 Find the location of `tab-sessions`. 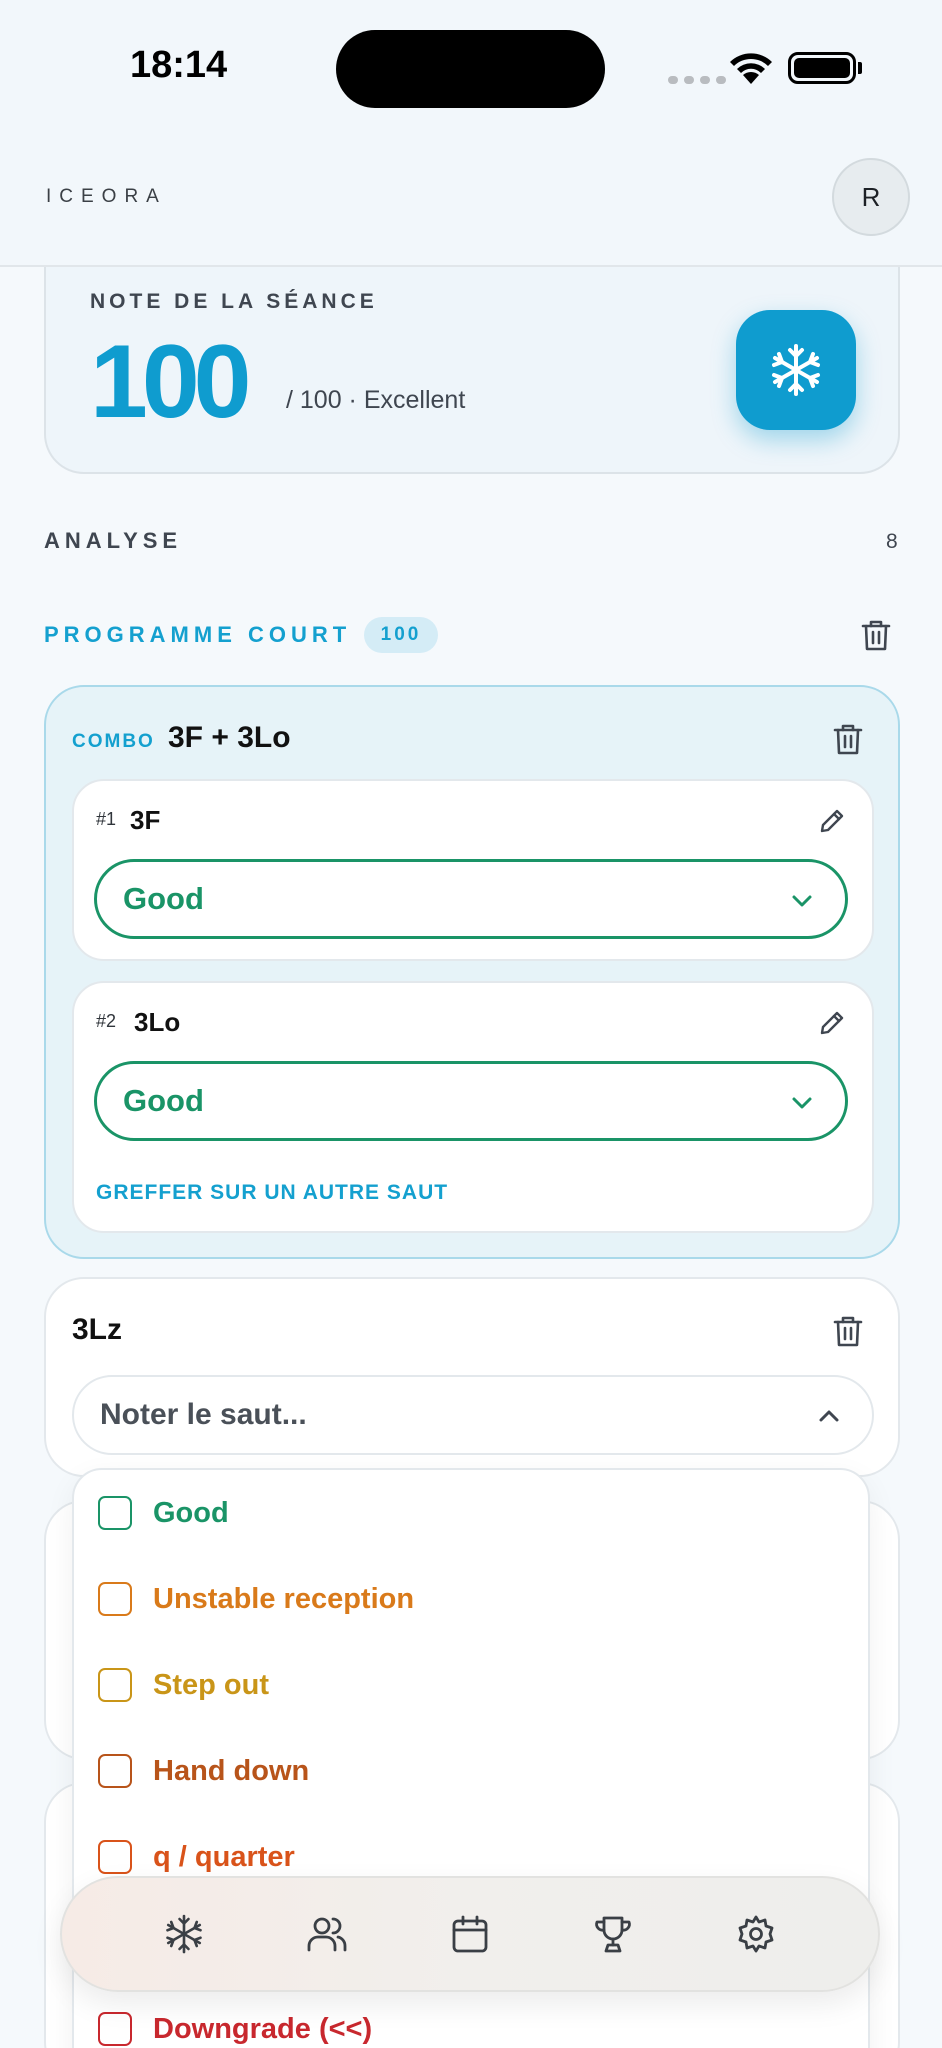

tab-sessions is located at coordinates (184, 1934).